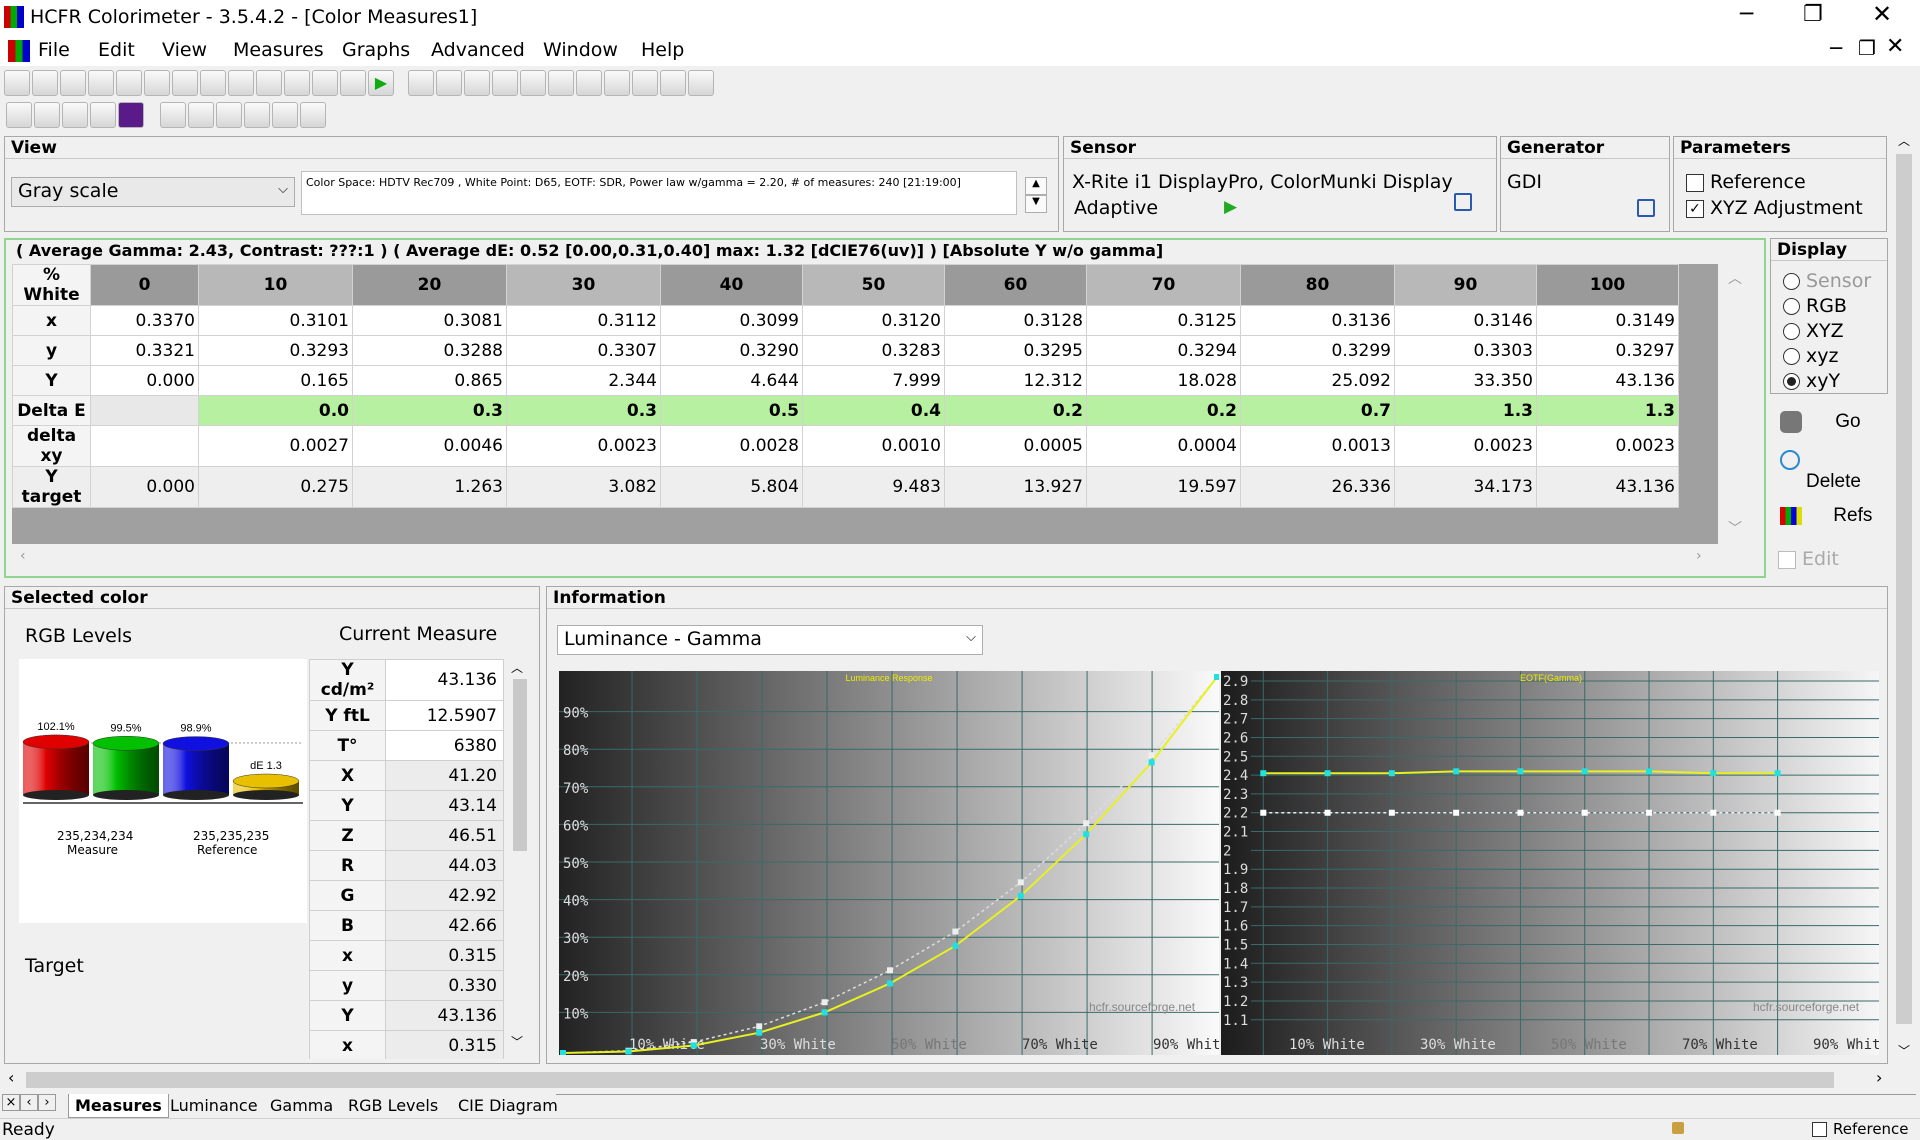  Describe the element at coordinates (505, 83) in the screenshot. I see `graph4-icon` at that location.